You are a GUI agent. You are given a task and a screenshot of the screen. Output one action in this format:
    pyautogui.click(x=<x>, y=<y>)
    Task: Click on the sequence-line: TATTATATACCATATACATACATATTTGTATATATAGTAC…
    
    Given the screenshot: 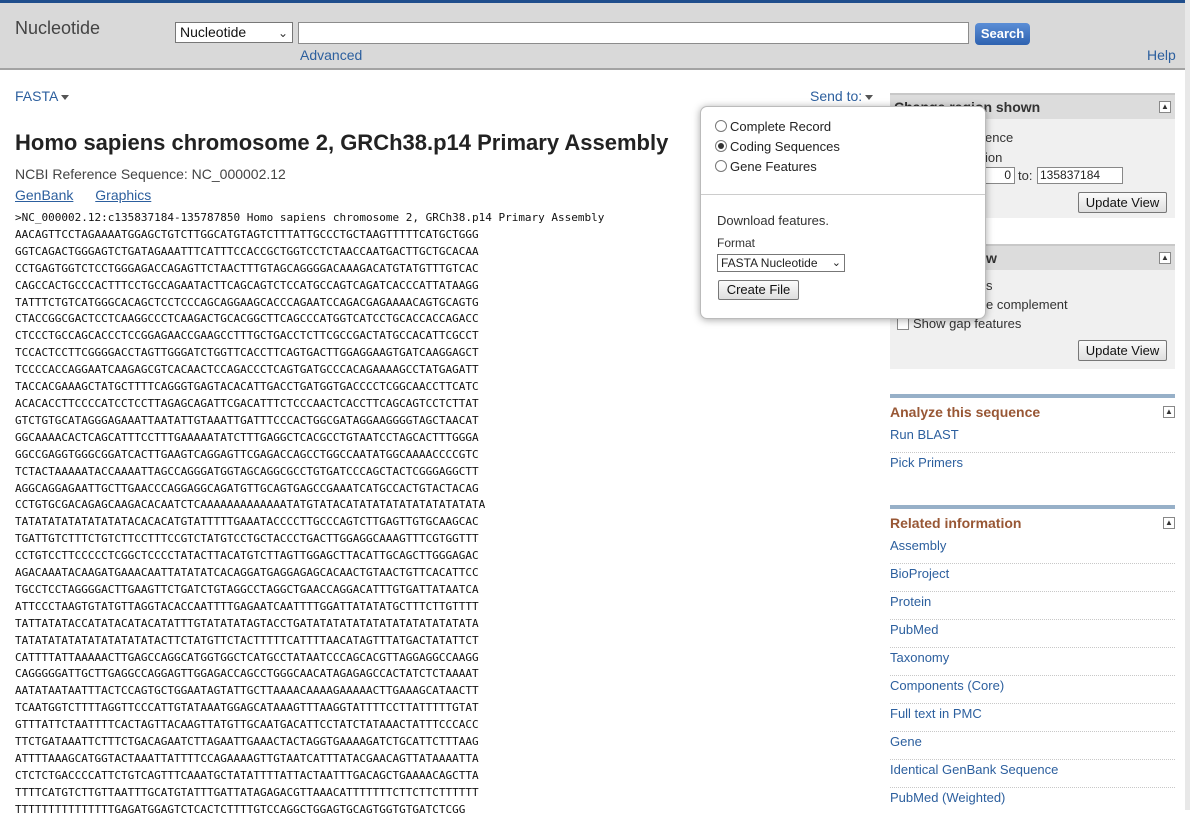 What is the action you would take?
    pyautogui.click(x=247, y=623)
    